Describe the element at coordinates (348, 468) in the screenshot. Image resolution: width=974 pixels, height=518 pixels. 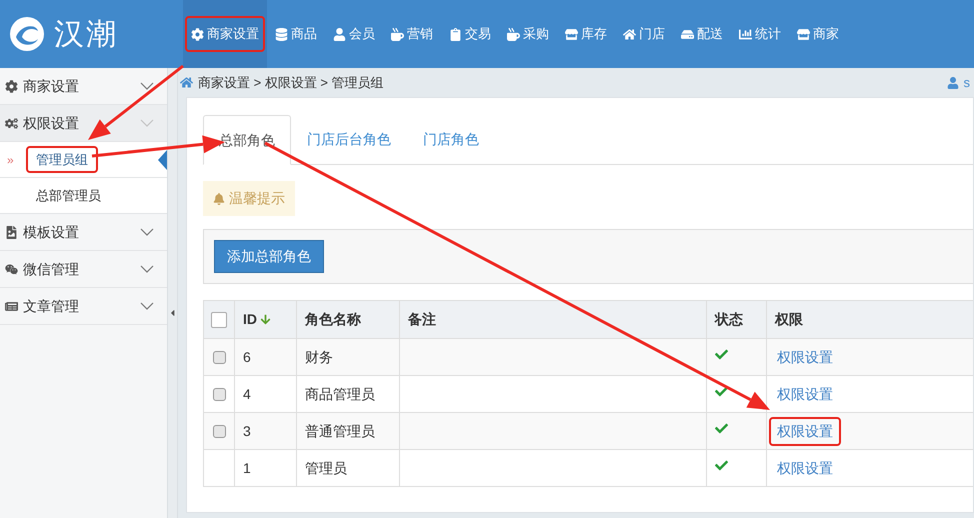
I see `table-cell: 管理员` at that location.